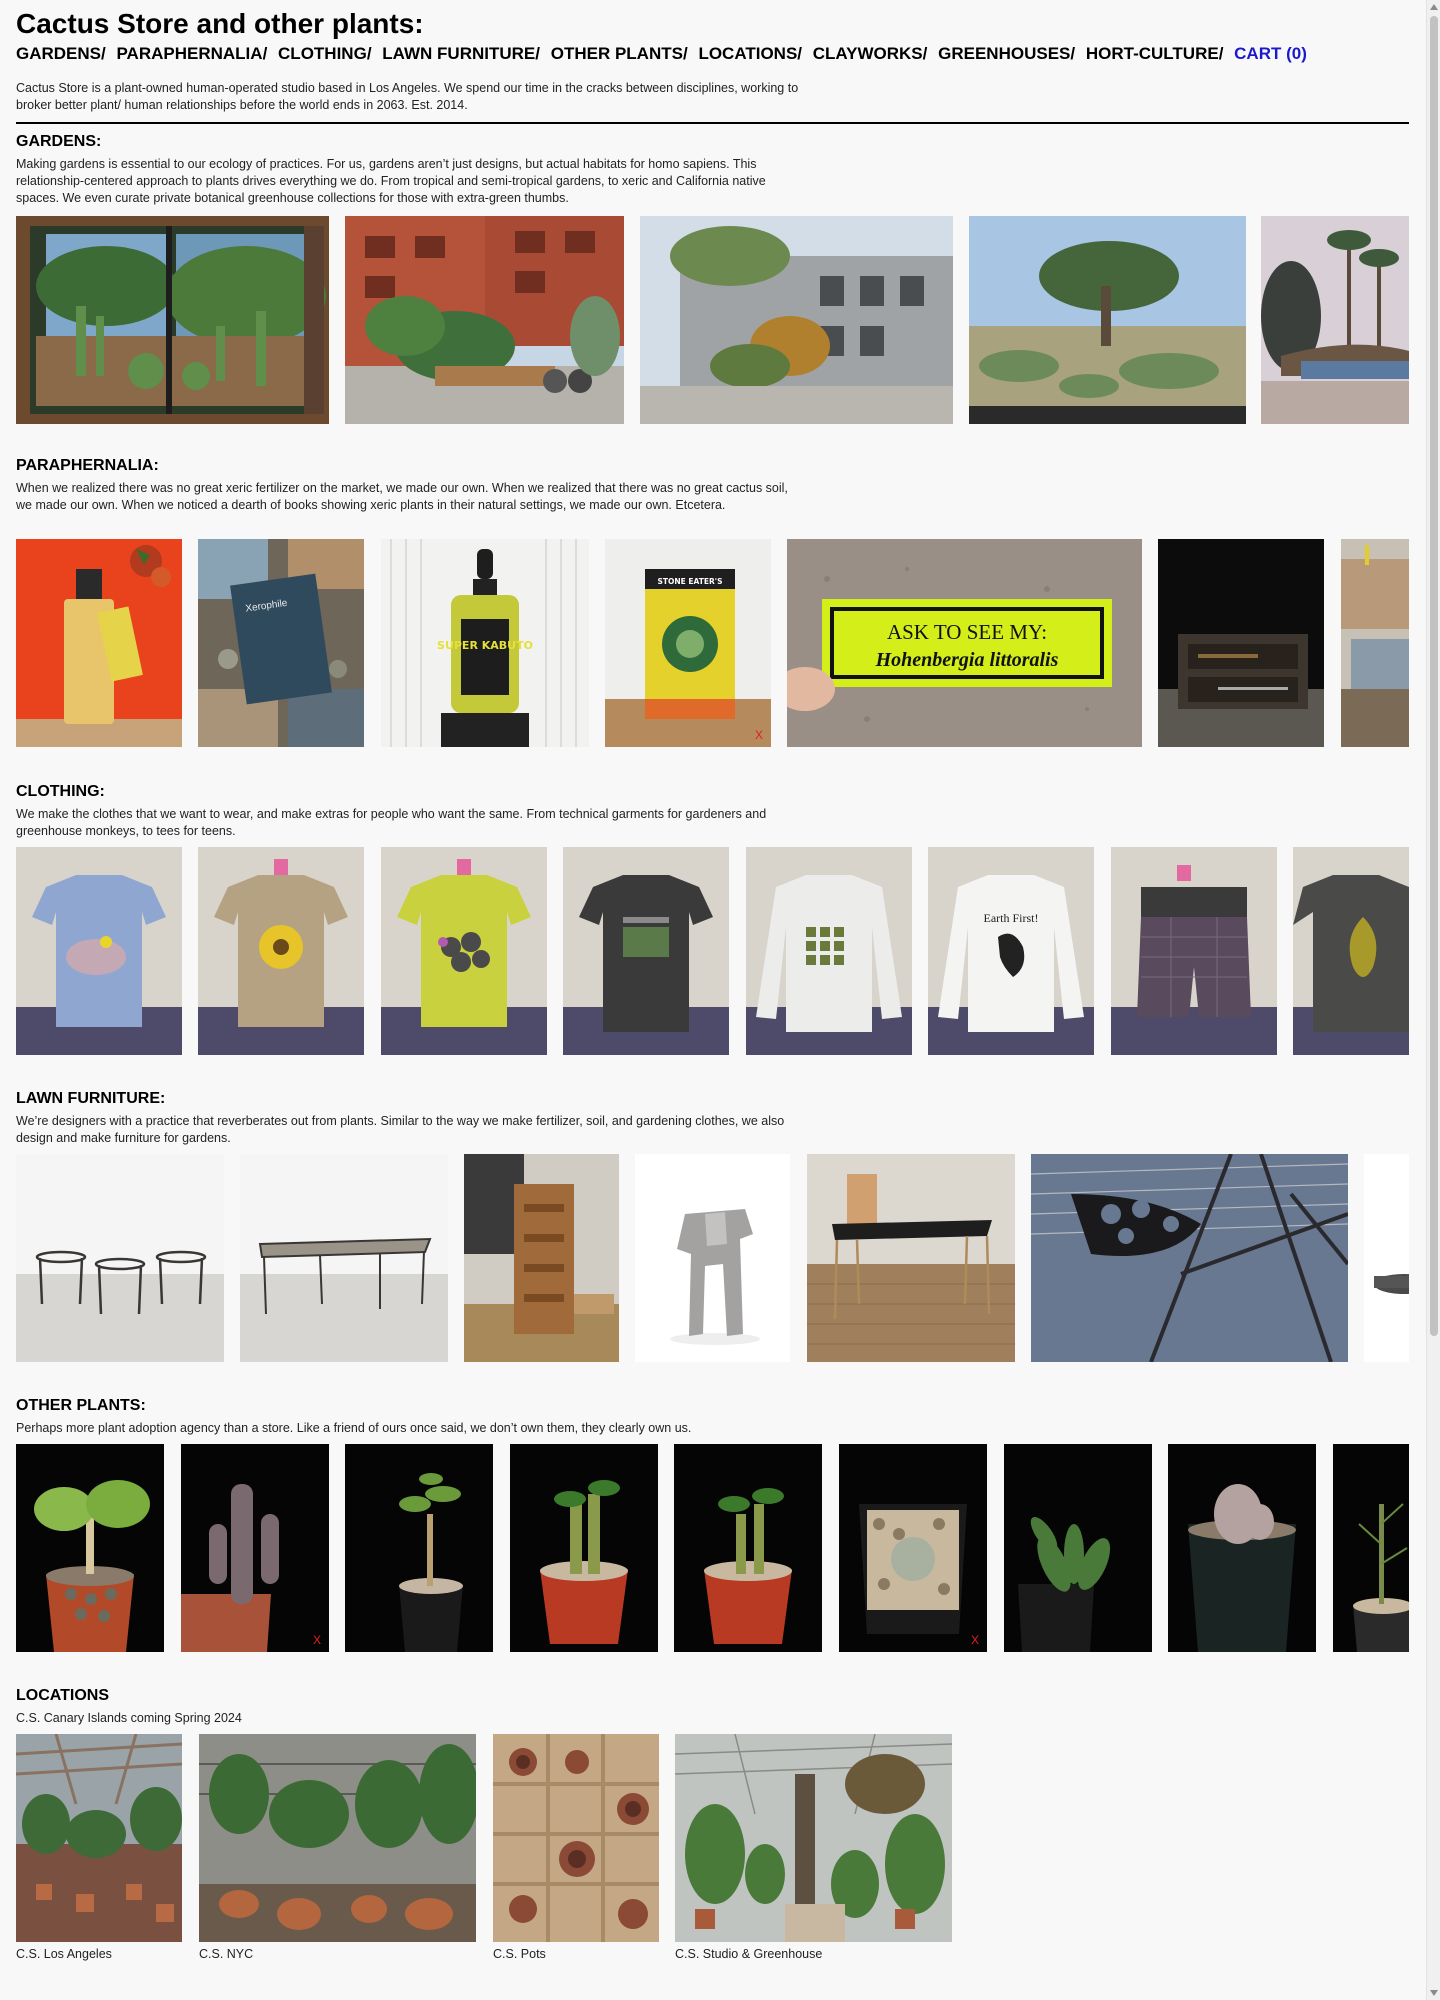 The height and width of the screenshot is (2000, 1440). I want to click on section-title: LOCATIONS, so click(63, 1695).